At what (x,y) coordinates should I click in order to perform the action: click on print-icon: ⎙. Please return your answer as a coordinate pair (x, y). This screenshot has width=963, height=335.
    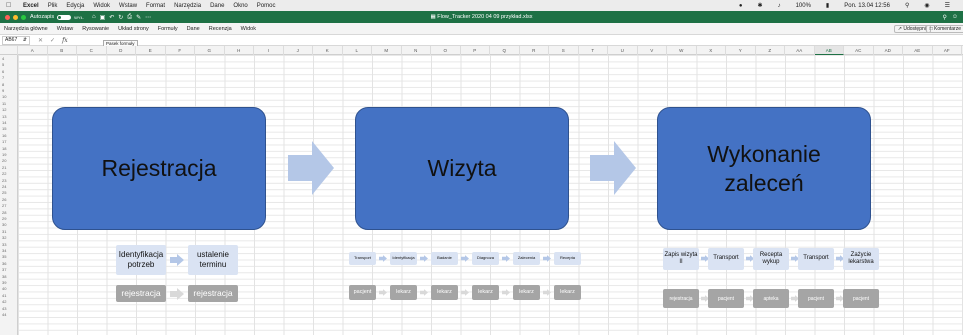
    Looking at the image, I should click on (129, 17).